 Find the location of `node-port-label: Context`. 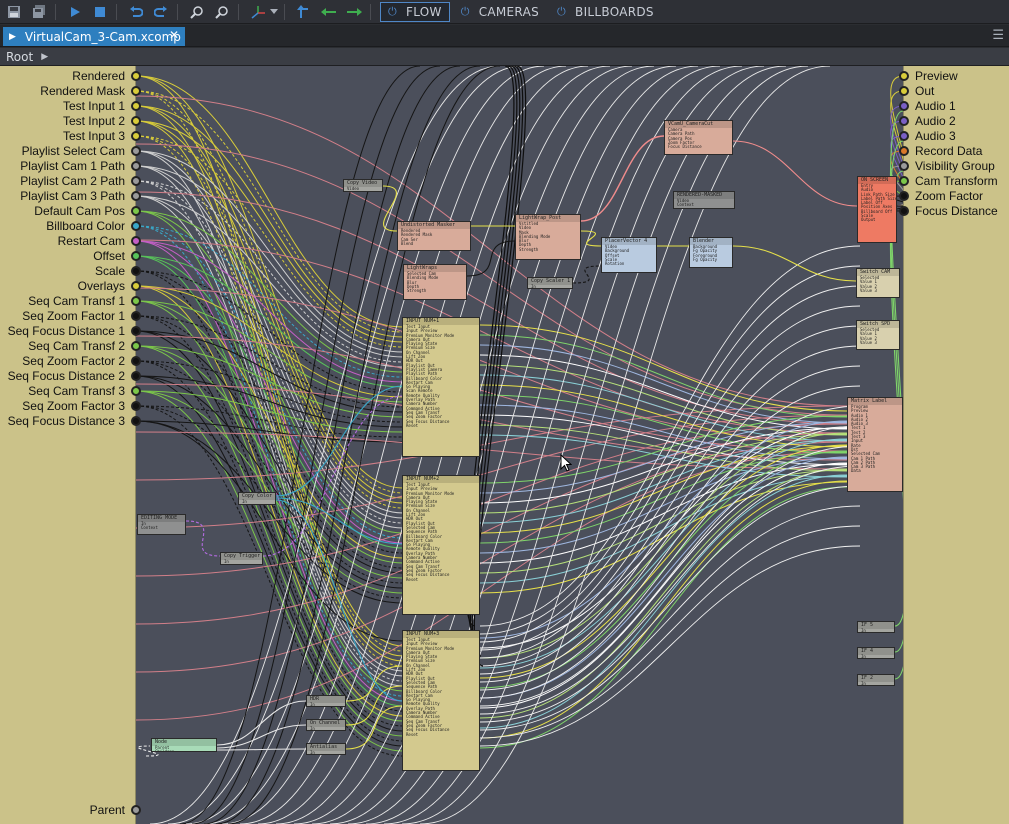

node-port-label: Context is located at coordinates (685, 205).